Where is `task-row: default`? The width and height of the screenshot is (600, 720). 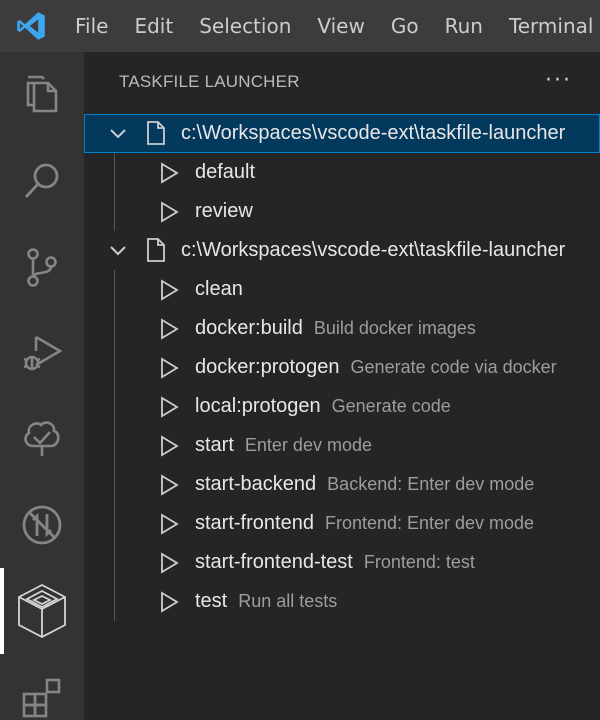 task-row: default is located at coordinates (342, 172).